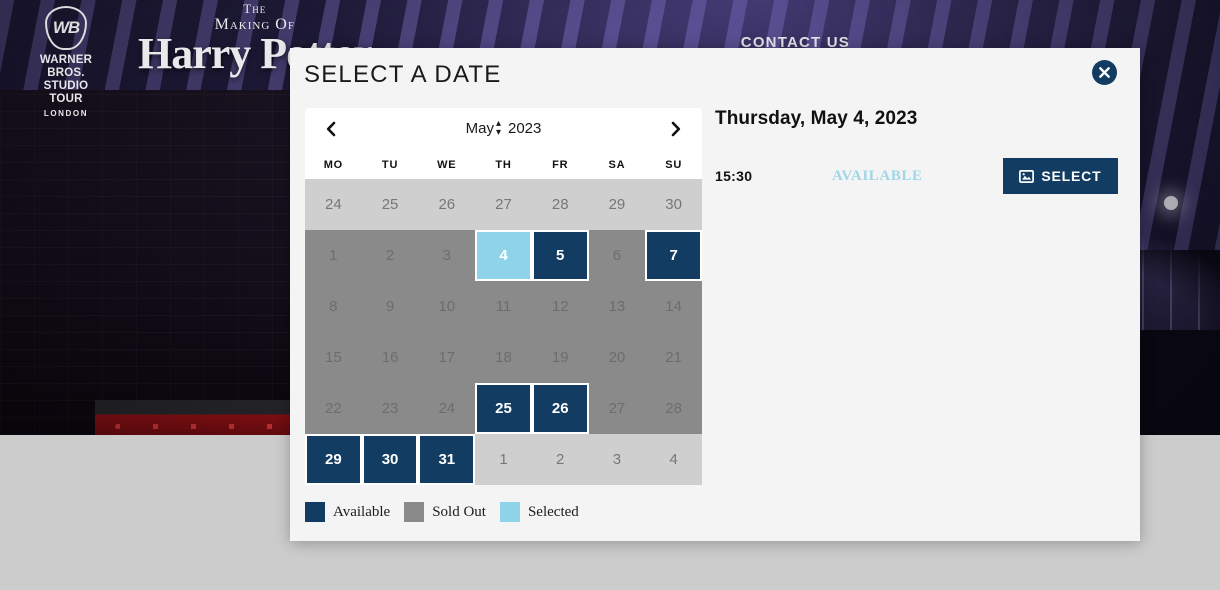 This screenshot has width=1220, height=590. I want to click on select-button-label: SELECT, so click(1071, 176).